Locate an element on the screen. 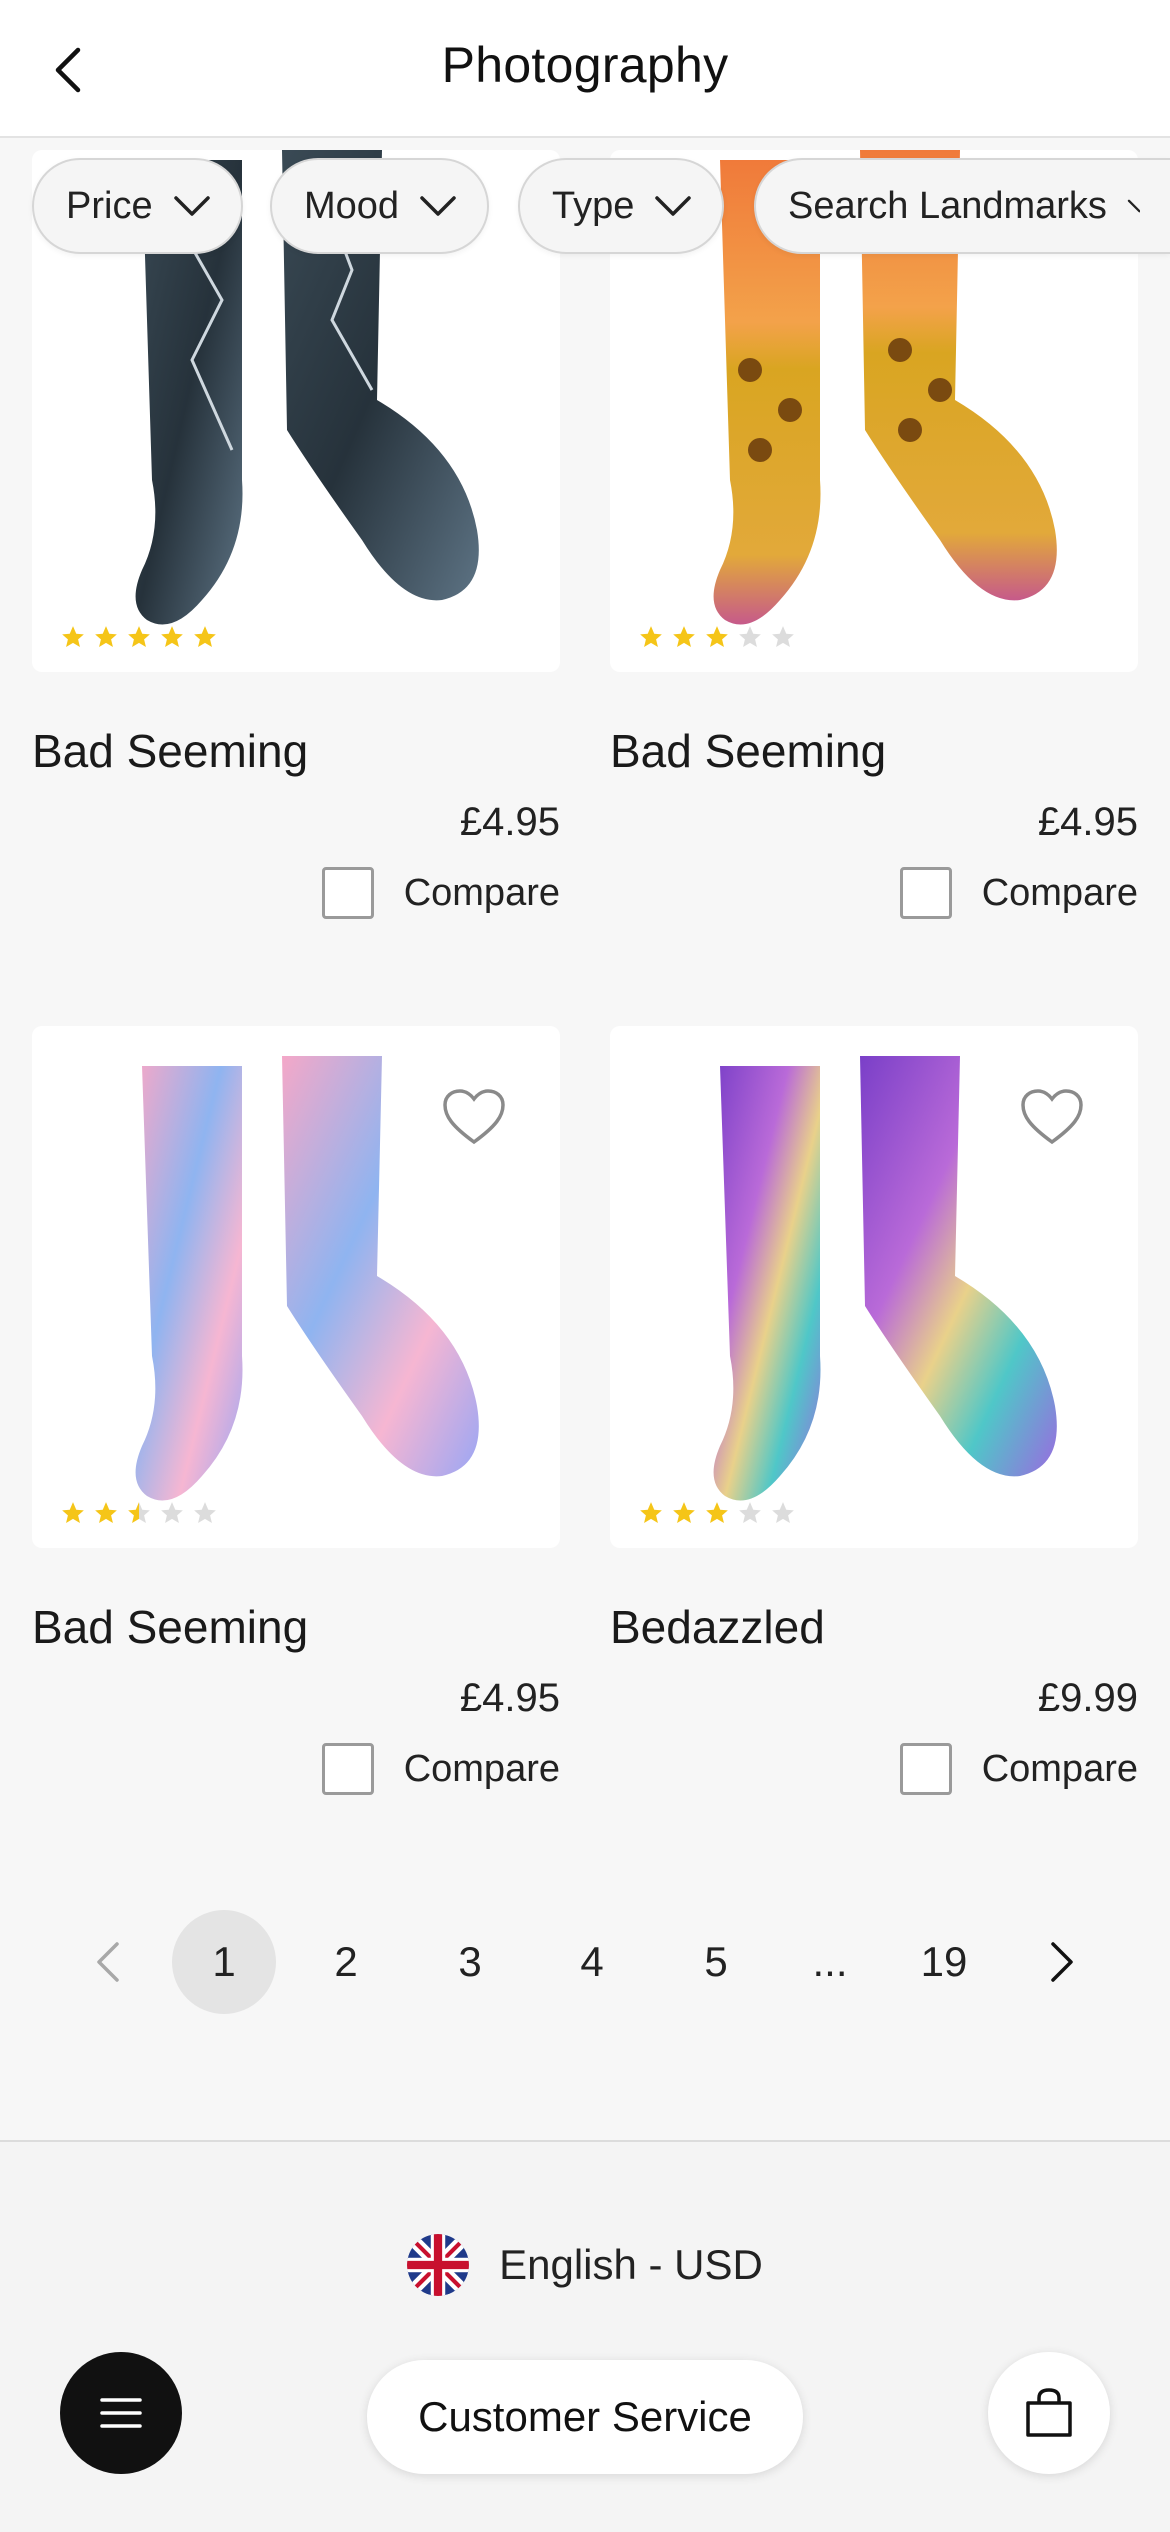 The height and width of the screenshot is (2532, 1170). next-page-button is located at coordinates (1062, 1962).